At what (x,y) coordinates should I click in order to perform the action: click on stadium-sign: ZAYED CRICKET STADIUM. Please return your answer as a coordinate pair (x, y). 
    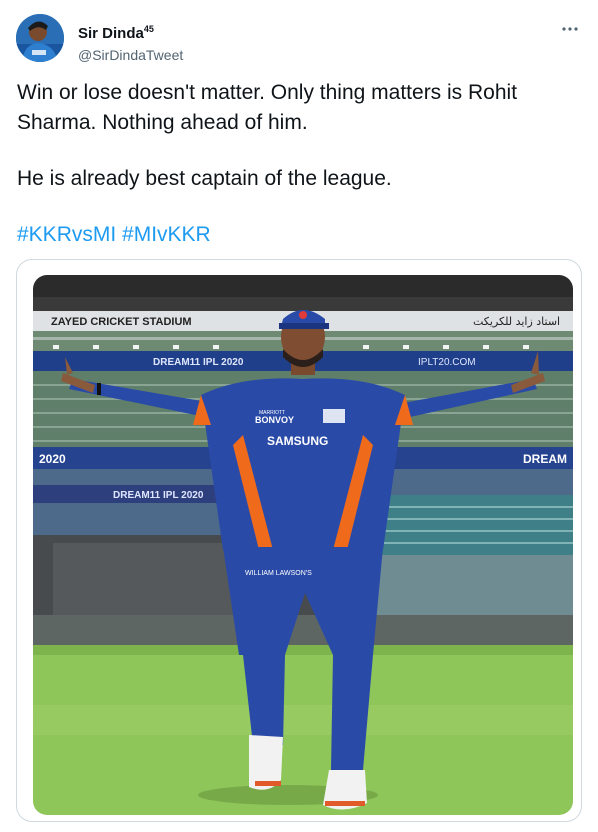
    Looking at the image, I should click on (121, 322).